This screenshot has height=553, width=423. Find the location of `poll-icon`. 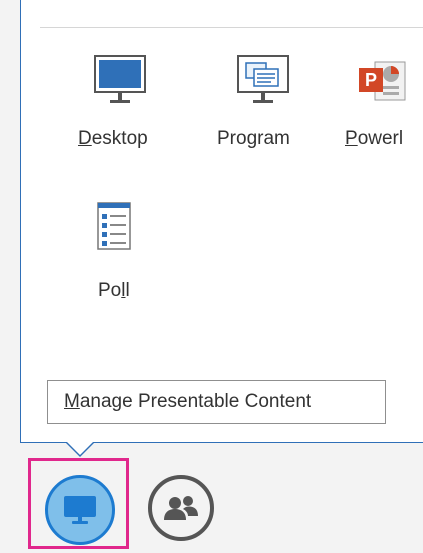

poll-icon is located at coordinates (114, 226).